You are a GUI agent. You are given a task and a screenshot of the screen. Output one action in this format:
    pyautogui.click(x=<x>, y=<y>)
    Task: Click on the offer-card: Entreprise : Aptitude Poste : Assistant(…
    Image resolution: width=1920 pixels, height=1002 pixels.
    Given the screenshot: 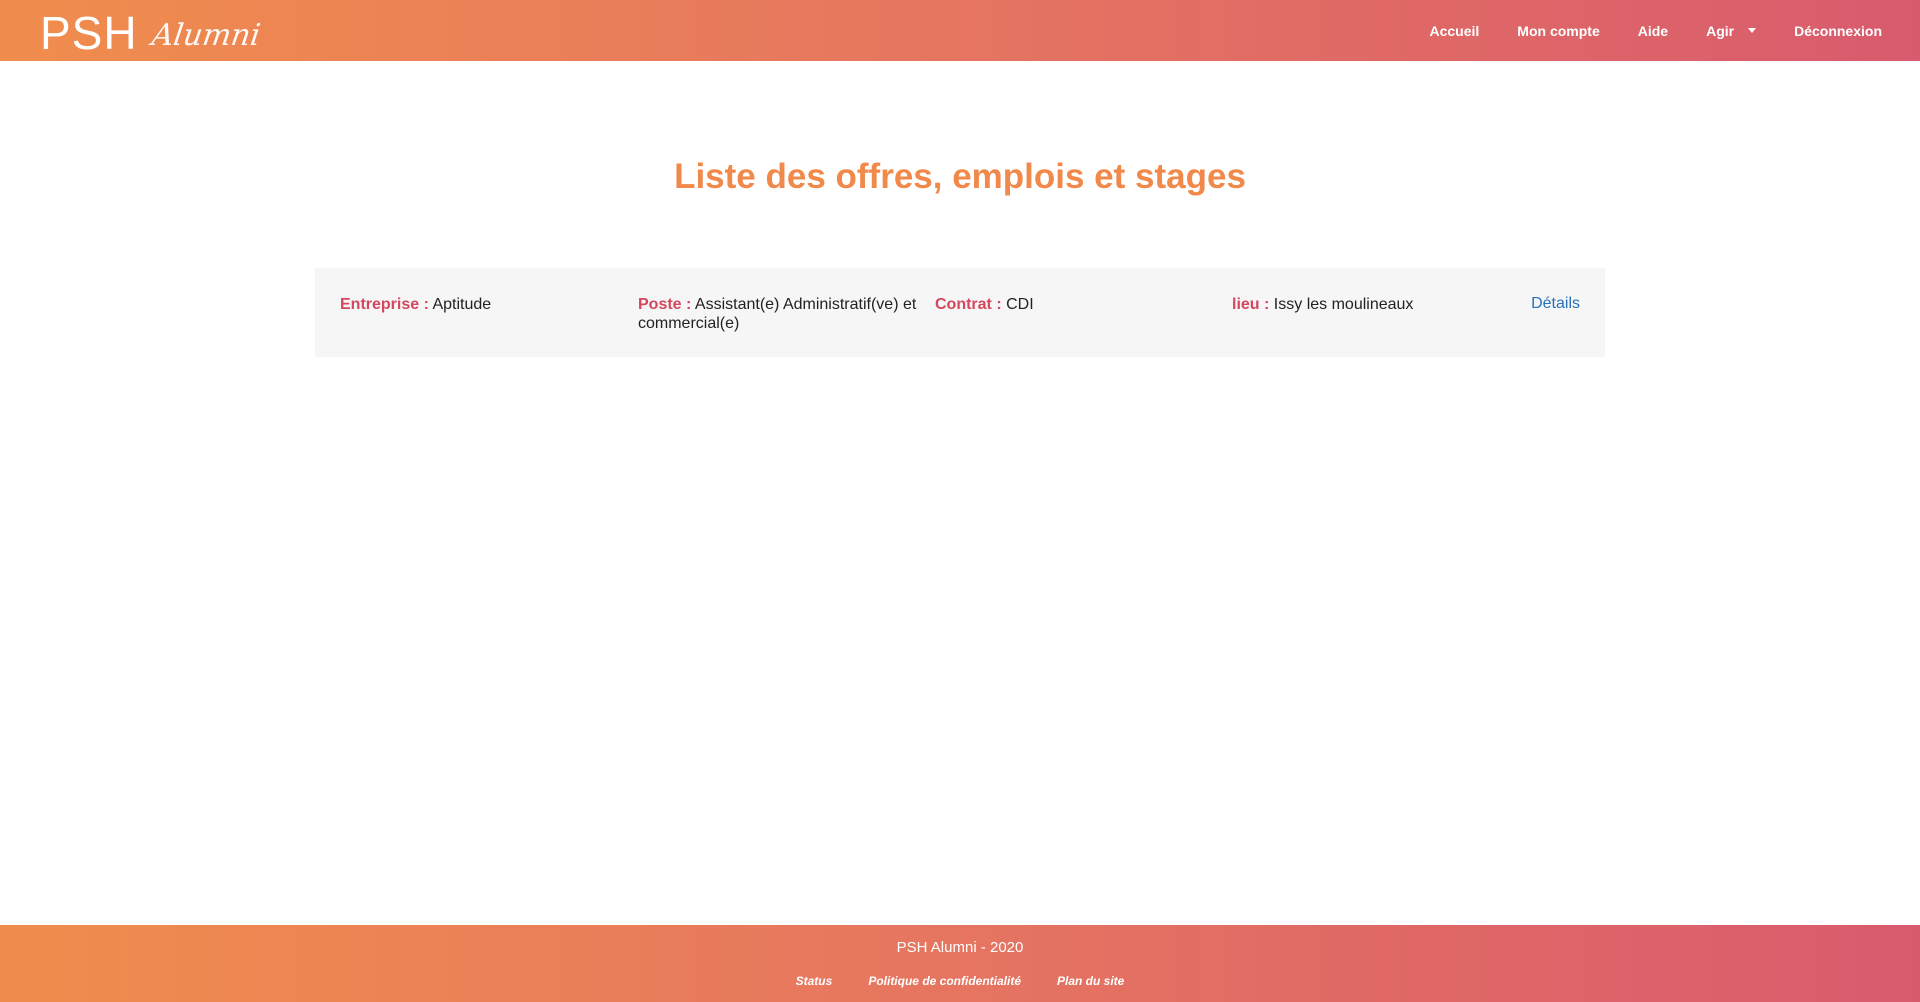 What is the action you would take?
    pyautogui.click(x=960, y=312)
    